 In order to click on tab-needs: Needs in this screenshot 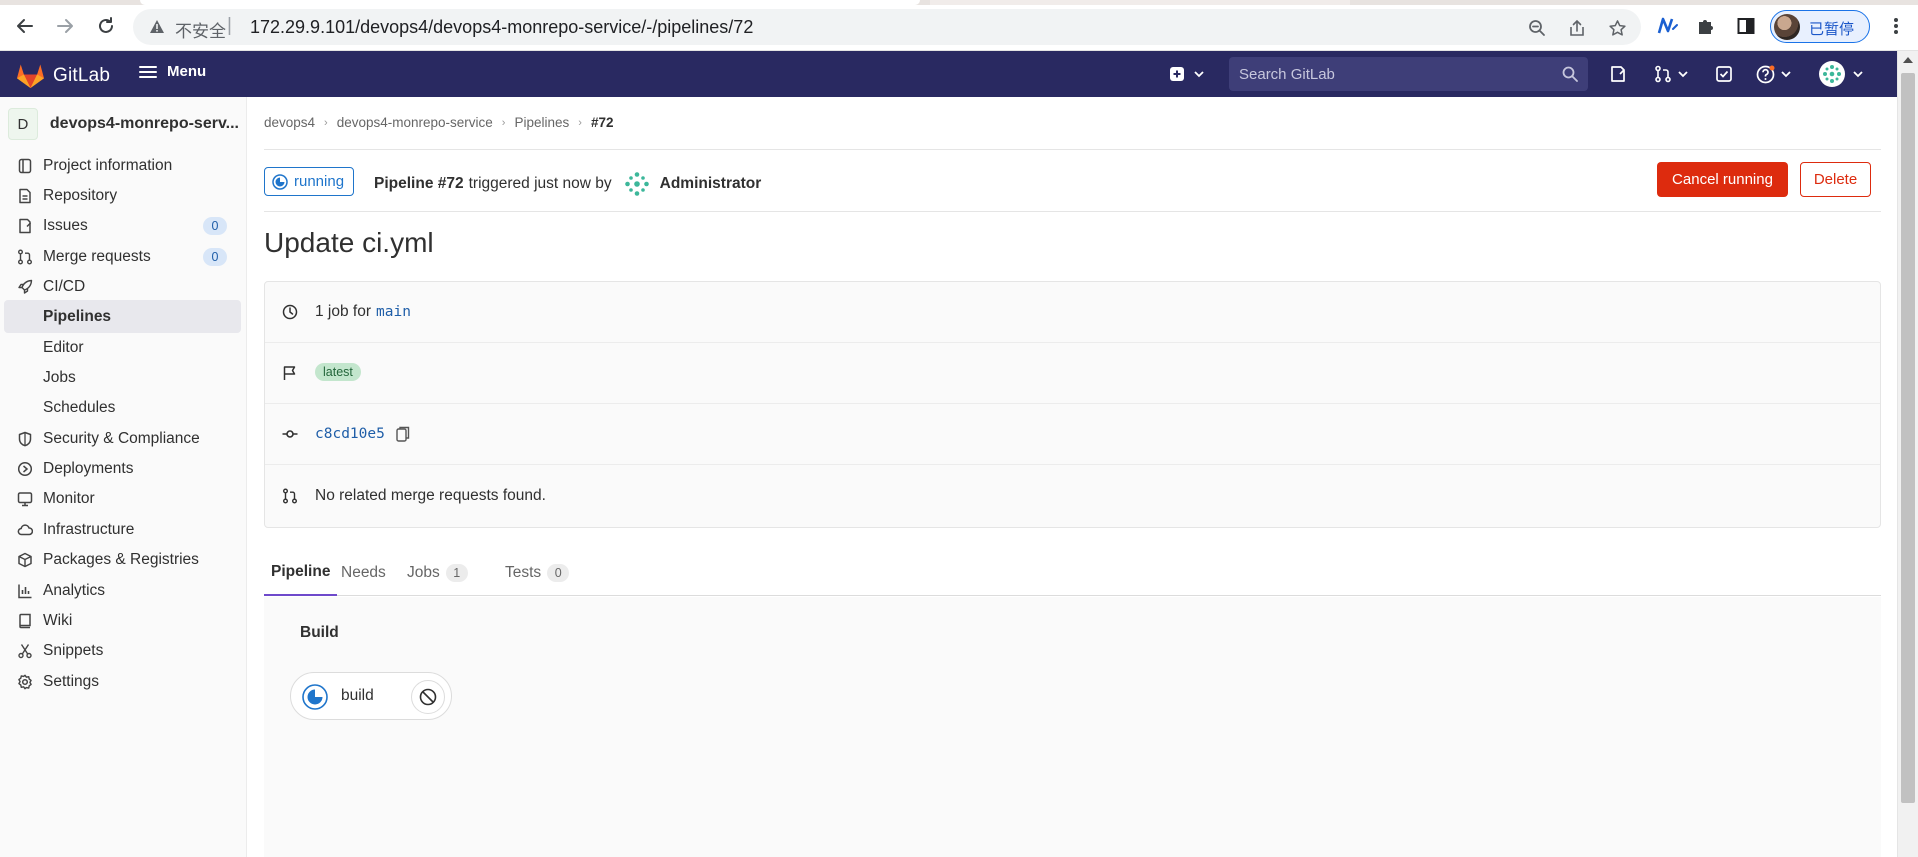, I will do `click(363, 573)`.